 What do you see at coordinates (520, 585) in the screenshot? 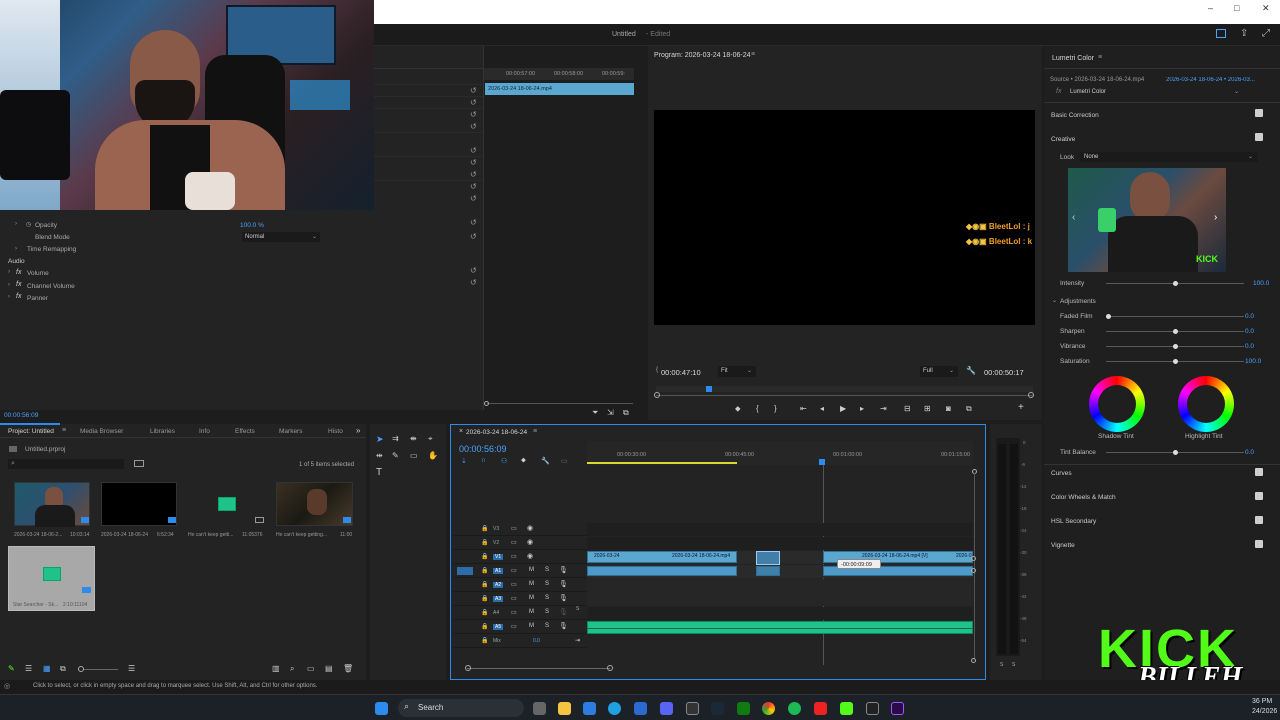
I see `track-header-a2: A2 🔒 ▭ M S 🎙` at bounding box center [520, 585].